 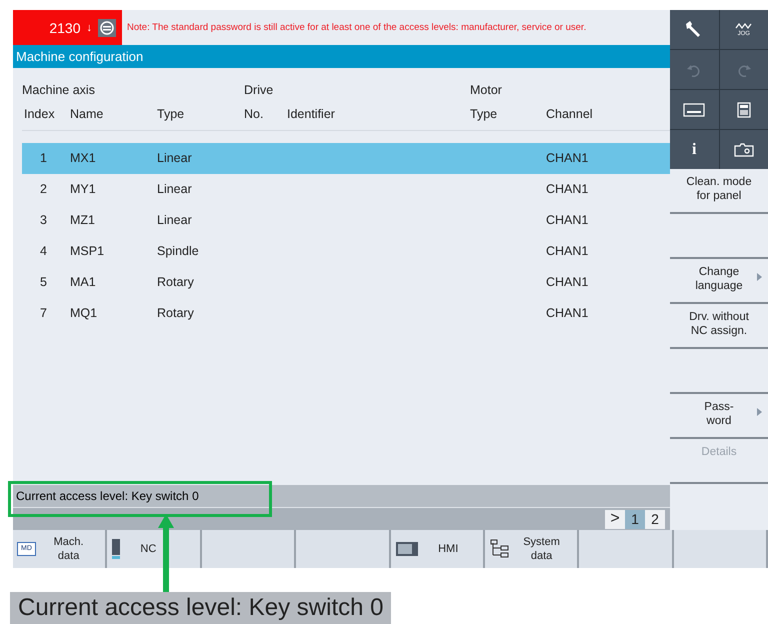 What do you see at coordinates (346, 220) in the screenshot?
I see `table-row: 3 MZ1 Linear CHAN1` at bounding box center [346, 220].